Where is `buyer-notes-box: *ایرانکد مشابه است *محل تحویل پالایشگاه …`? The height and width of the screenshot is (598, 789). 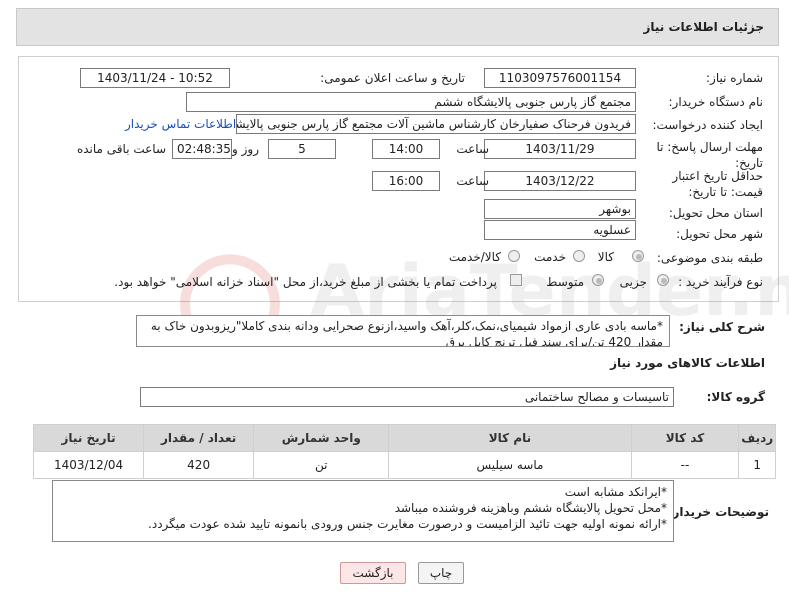
buyer-notes-box: *ایرانکد مشابه است *محل تحویل پالایشگاه … is located at coordinates (363, 511).